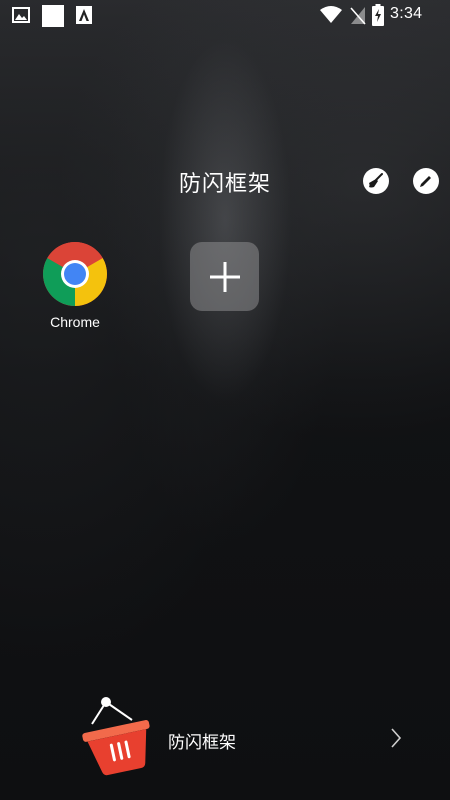 The image size is (450, 800). I want to click on clean-button, so click(376, 181).